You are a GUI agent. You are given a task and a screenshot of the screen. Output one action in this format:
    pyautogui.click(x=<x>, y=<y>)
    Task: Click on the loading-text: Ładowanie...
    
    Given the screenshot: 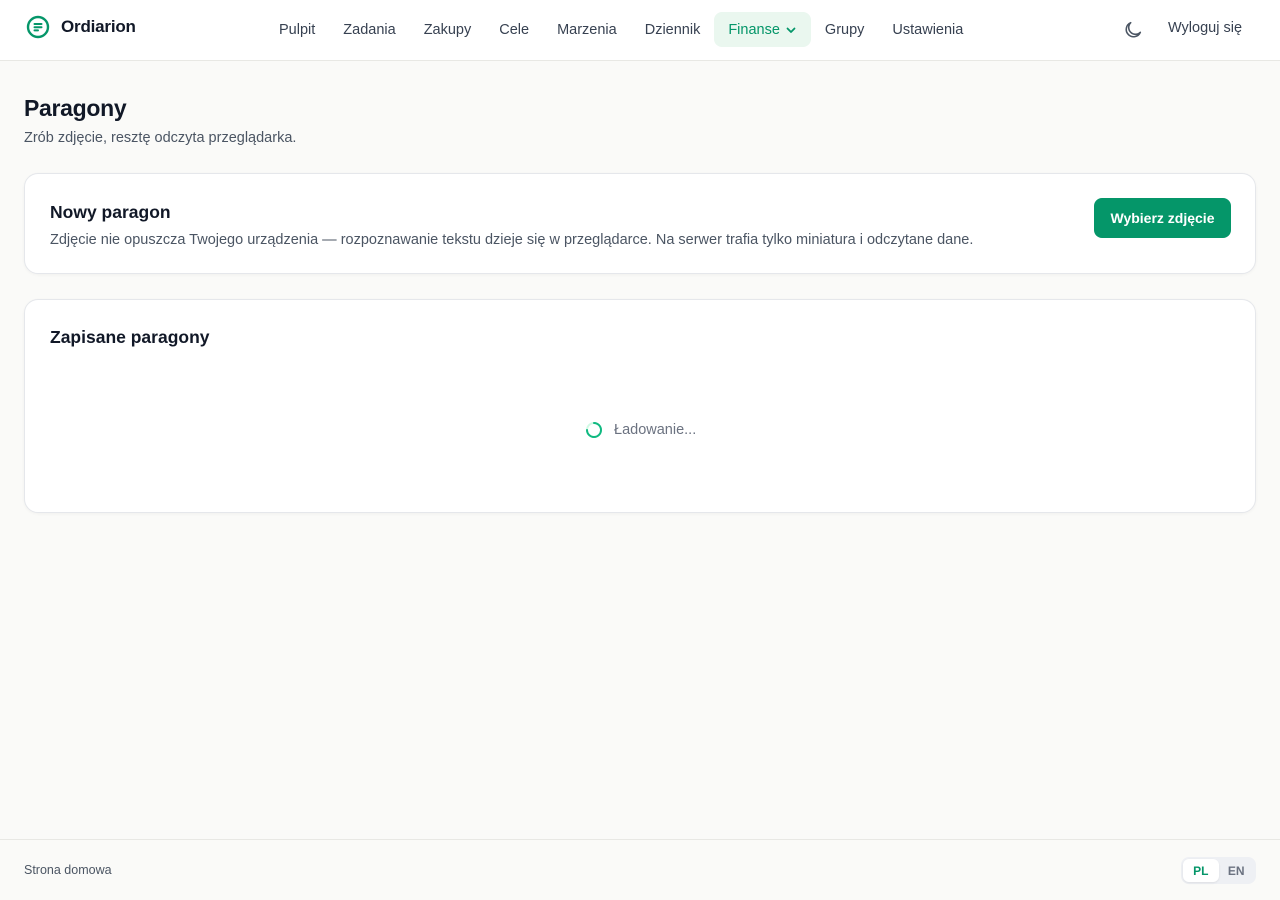 What is the action you would take?
    pyautogui.click(x=655, y=430)
    